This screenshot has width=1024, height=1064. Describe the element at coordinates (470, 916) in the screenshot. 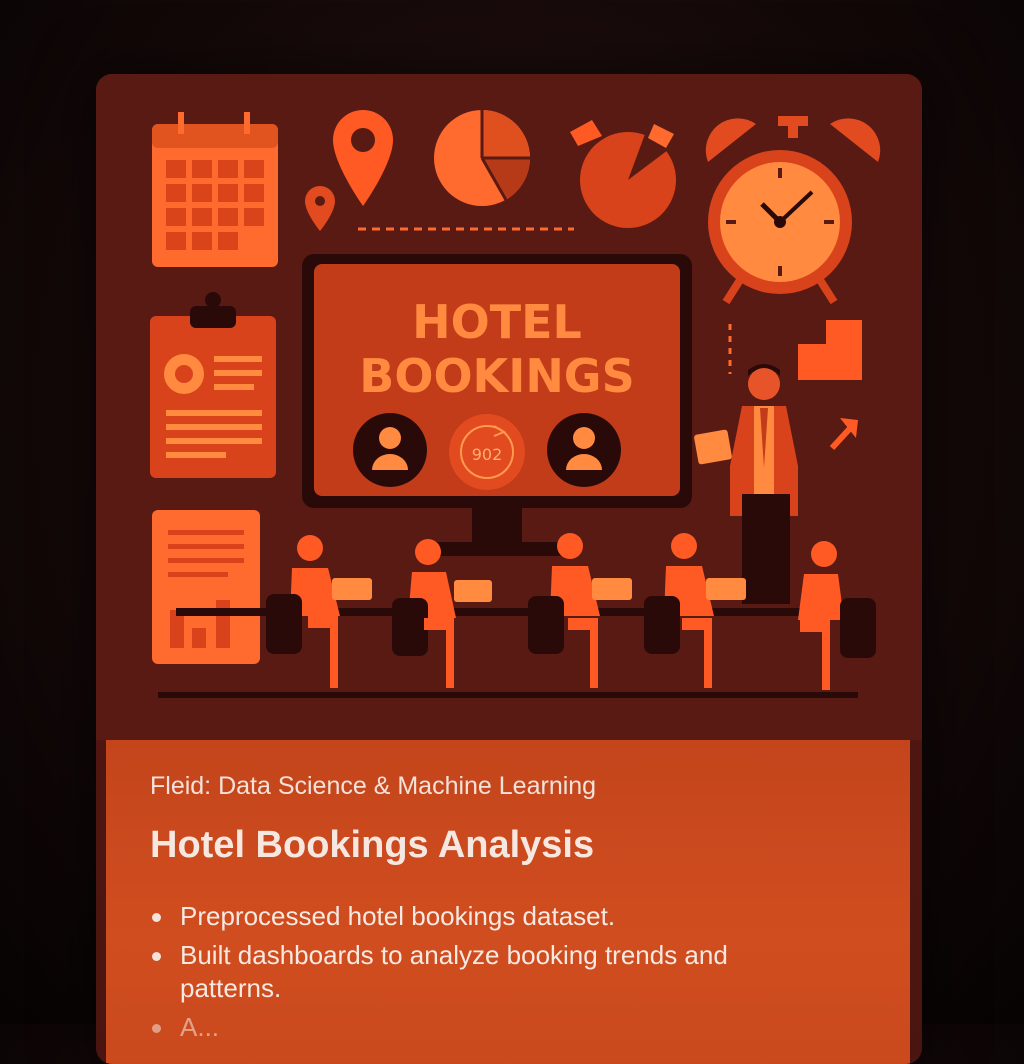

I see `list-item: Preprocessed hotel bookings dataset.` at that location.